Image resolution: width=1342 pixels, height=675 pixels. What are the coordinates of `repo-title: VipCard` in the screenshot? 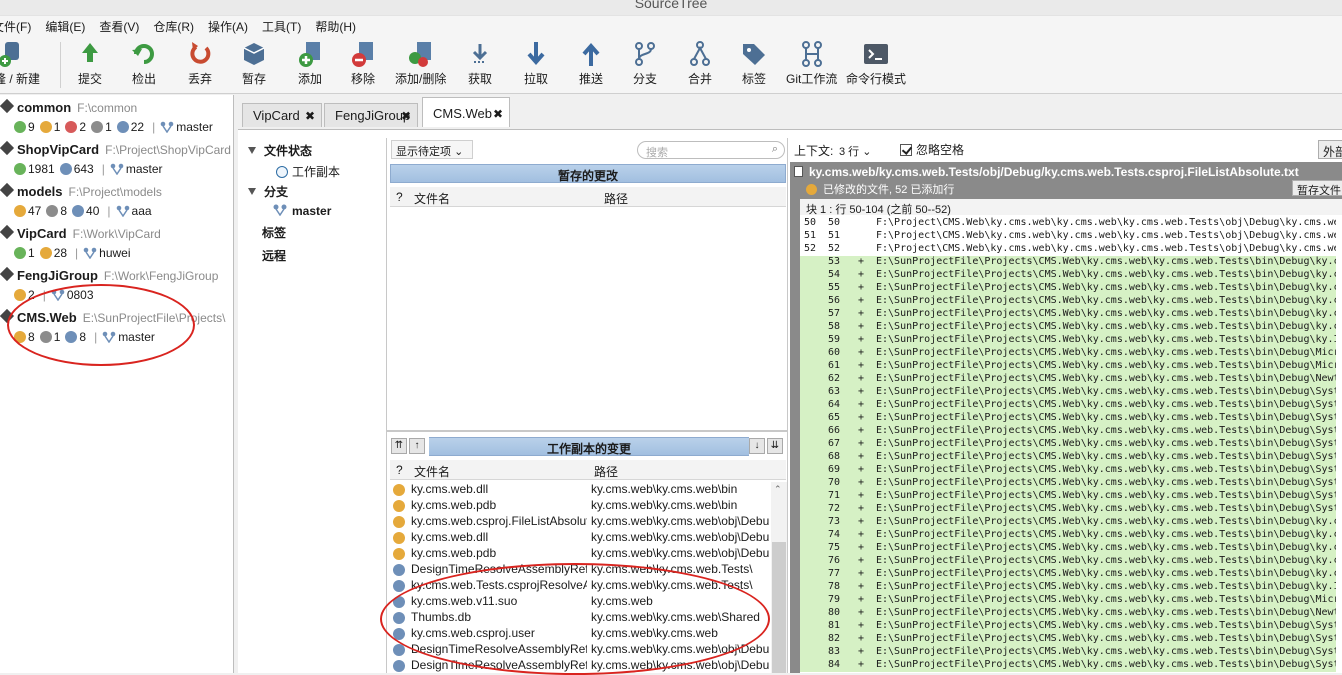 It's located at (42, 233).